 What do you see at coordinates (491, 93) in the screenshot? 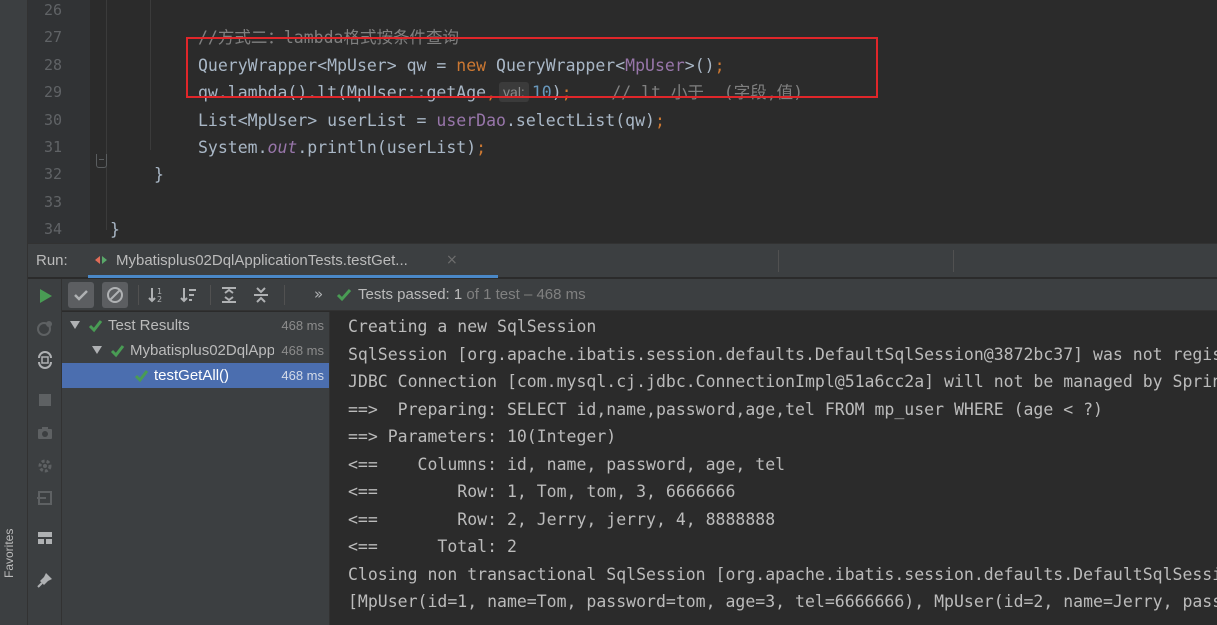
I see `code-token: ,` at bounding box center [491, 93].